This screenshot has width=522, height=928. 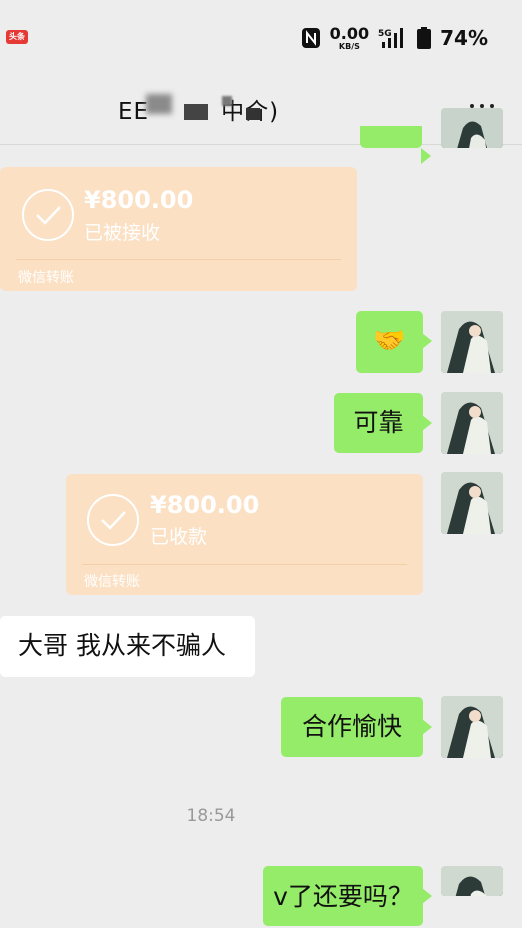 I want to click on previous-message-bubble, so click(x=395, y=145).